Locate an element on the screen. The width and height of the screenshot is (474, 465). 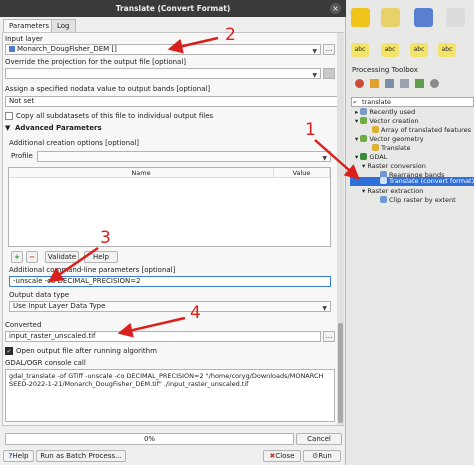
annotation-number-2: 2 is located at coordinates (230, 35).